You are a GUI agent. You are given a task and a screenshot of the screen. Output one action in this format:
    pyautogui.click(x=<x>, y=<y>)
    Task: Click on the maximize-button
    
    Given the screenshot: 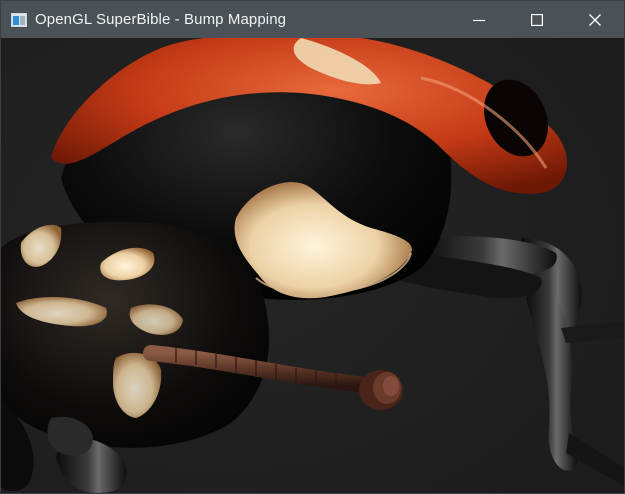 What is the action you would take?
    pyautogui.click(x=537, y=19)
    